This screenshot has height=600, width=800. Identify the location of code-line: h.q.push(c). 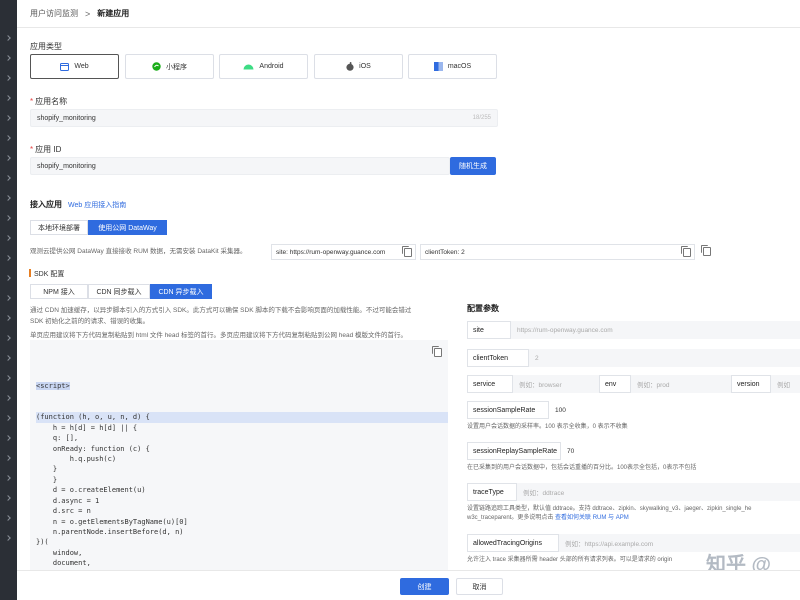
(76, 459).